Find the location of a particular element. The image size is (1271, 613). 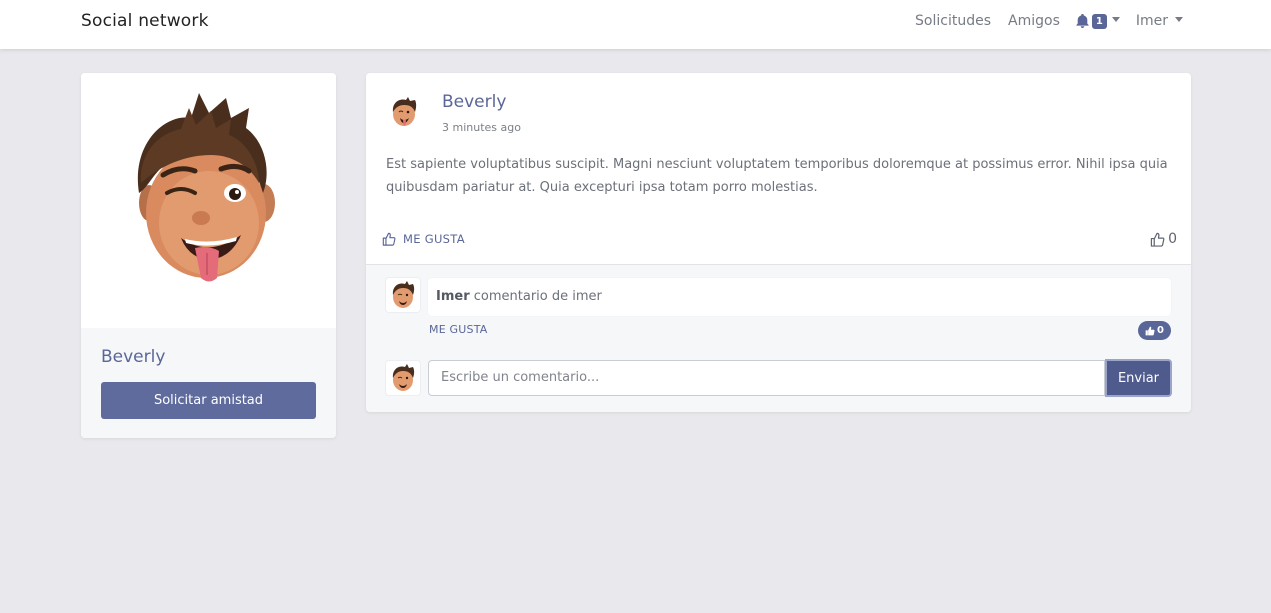

post-like-count: 0 is located at coordinates (1163, 239).